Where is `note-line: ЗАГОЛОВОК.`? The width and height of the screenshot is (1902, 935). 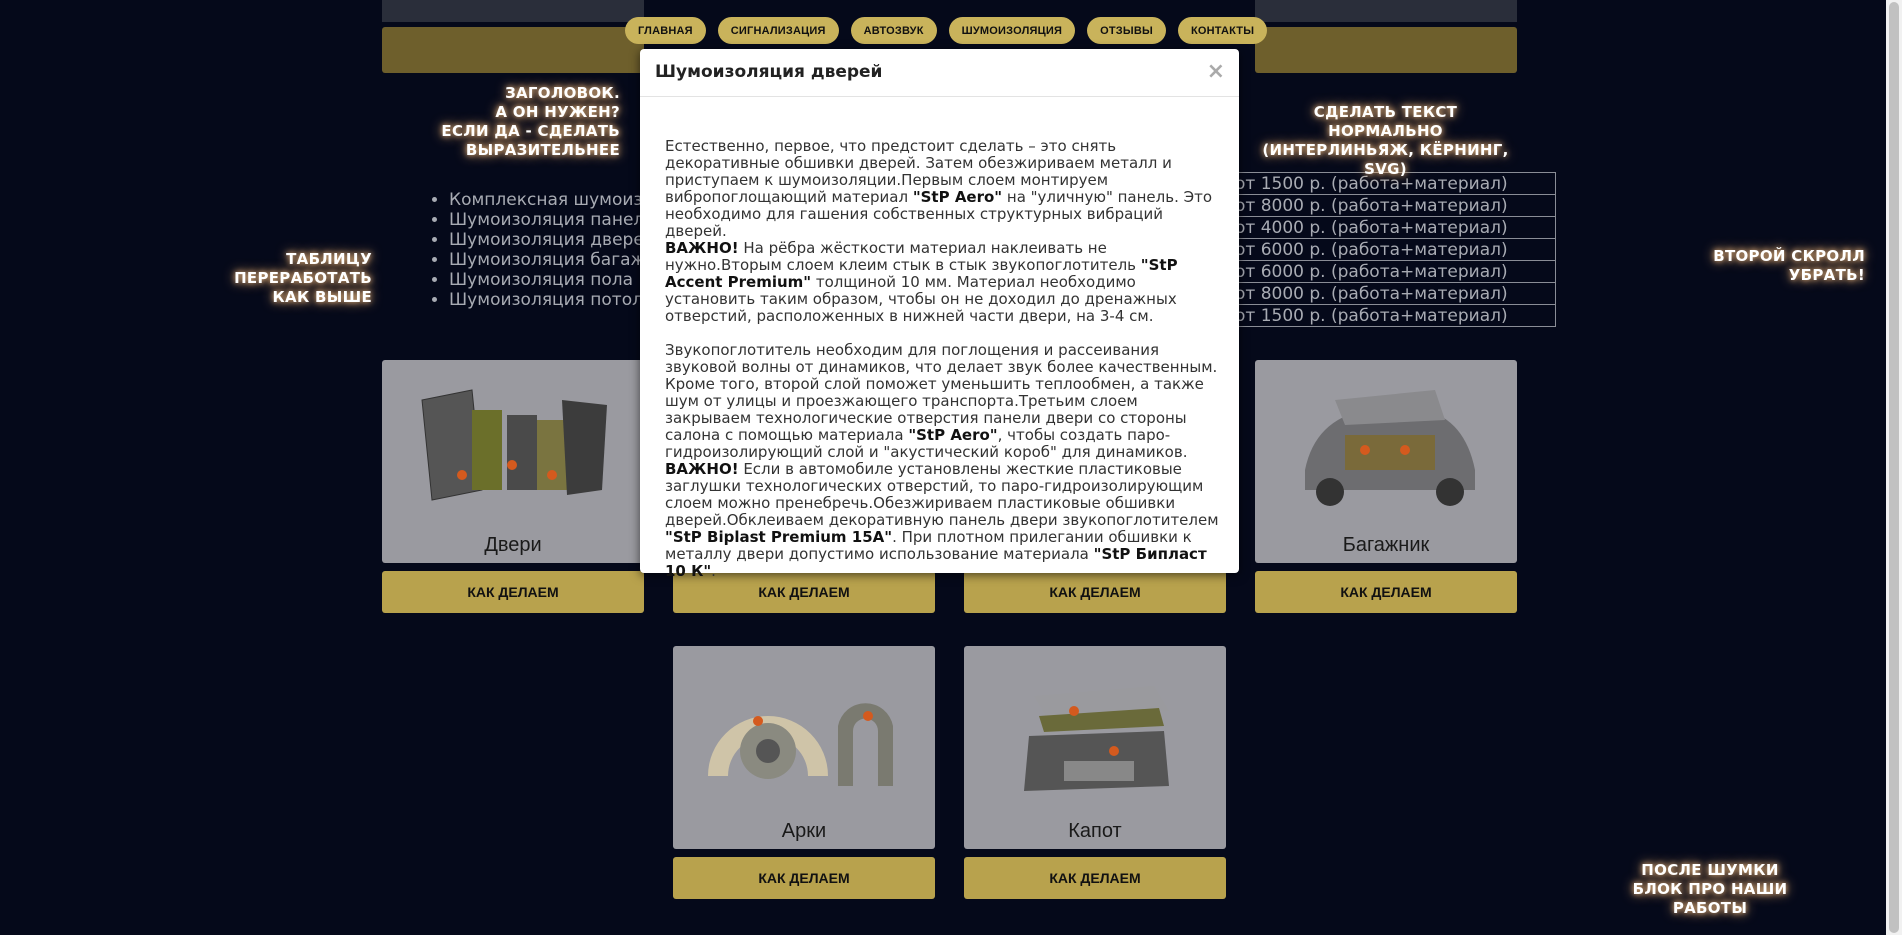
note-line: ЗАГОЛОВОК. is located at coordinates (562, 93).